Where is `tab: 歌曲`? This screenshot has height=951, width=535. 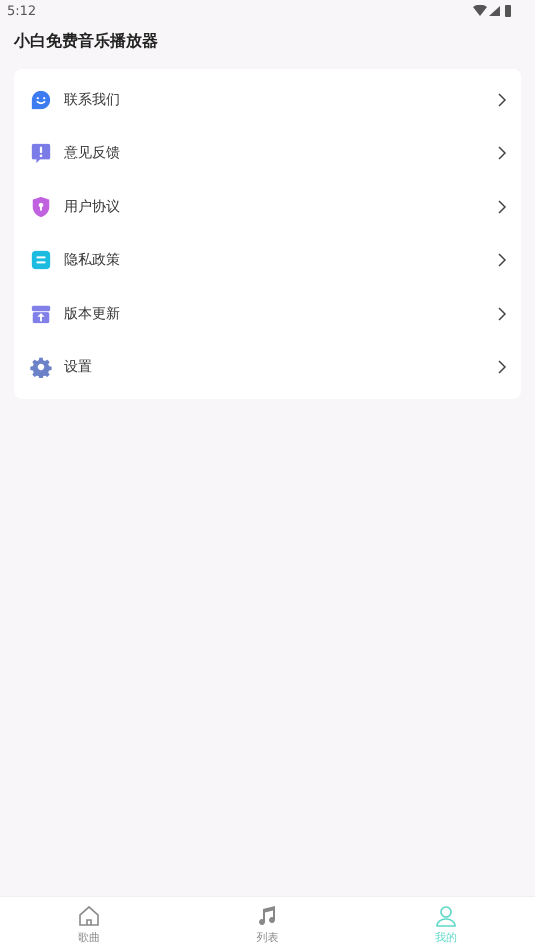 tab: 歌曲 is located at coordinates (89, 924).